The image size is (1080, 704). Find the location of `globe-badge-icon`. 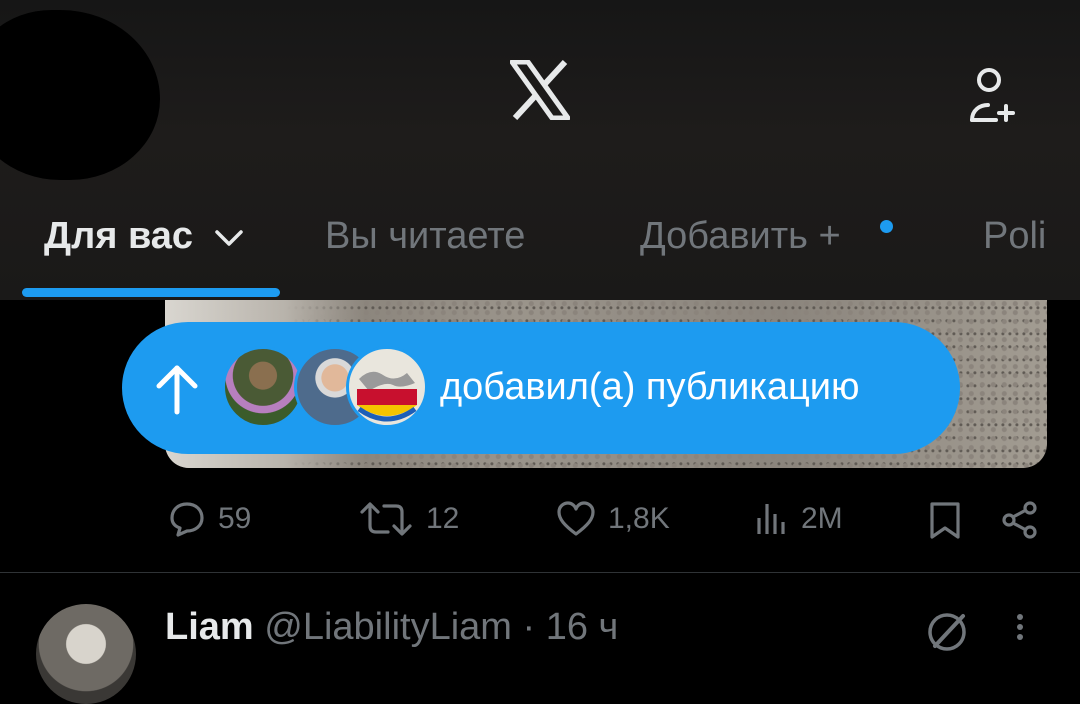

globe-badge-icon is located at coordinates (387, 387).